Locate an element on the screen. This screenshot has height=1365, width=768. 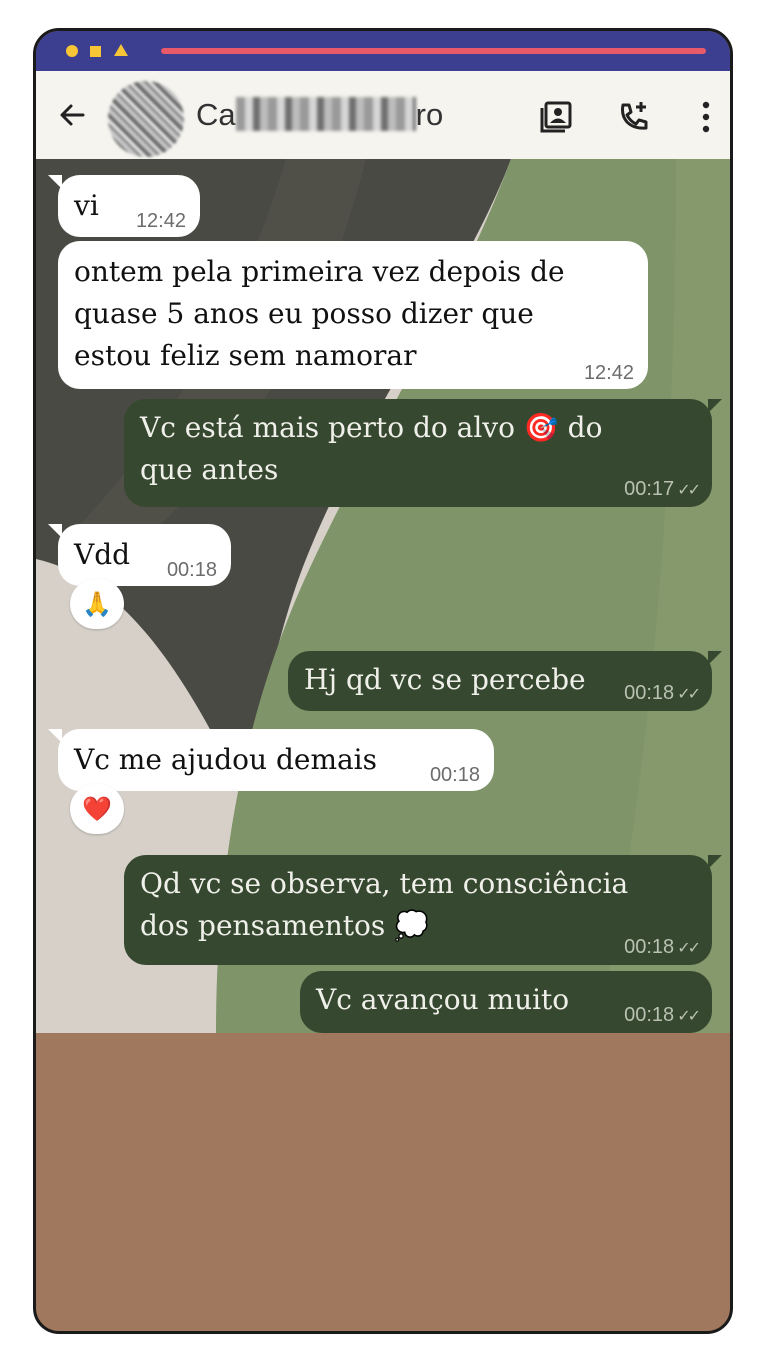
arrow-left-icon is located at coordinates (72, 115).